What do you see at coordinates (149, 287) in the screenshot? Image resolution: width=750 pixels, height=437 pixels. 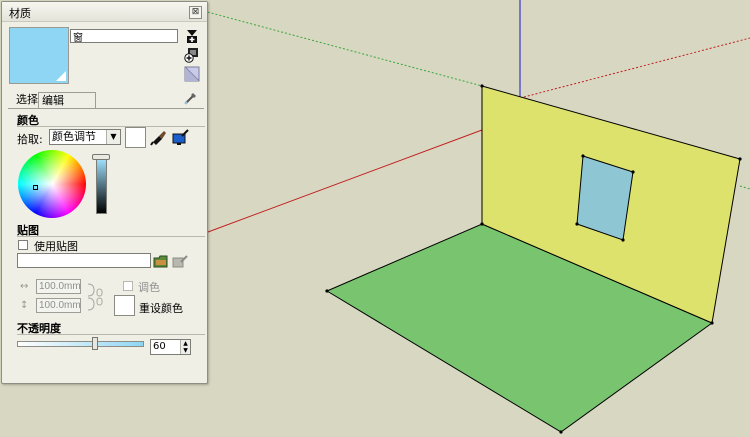 I see `colorize-label: 调色` at bounding box center [149, 287].